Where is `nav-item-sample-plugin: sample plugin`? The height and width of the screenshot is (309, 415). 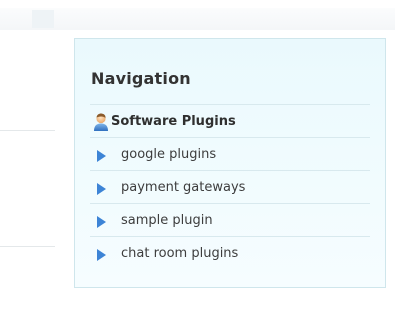 nav-item-sample-plugin: sample plugin is located at coordinates (230, 219).